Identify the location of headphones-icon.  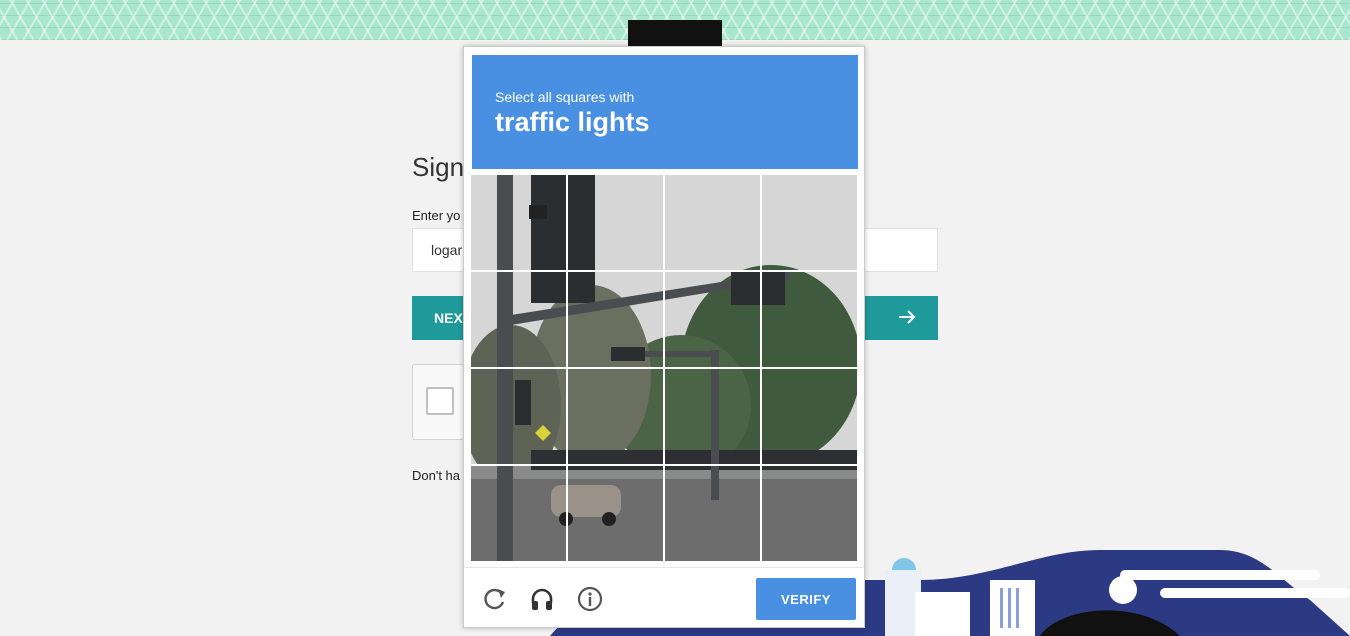
(542, 599).